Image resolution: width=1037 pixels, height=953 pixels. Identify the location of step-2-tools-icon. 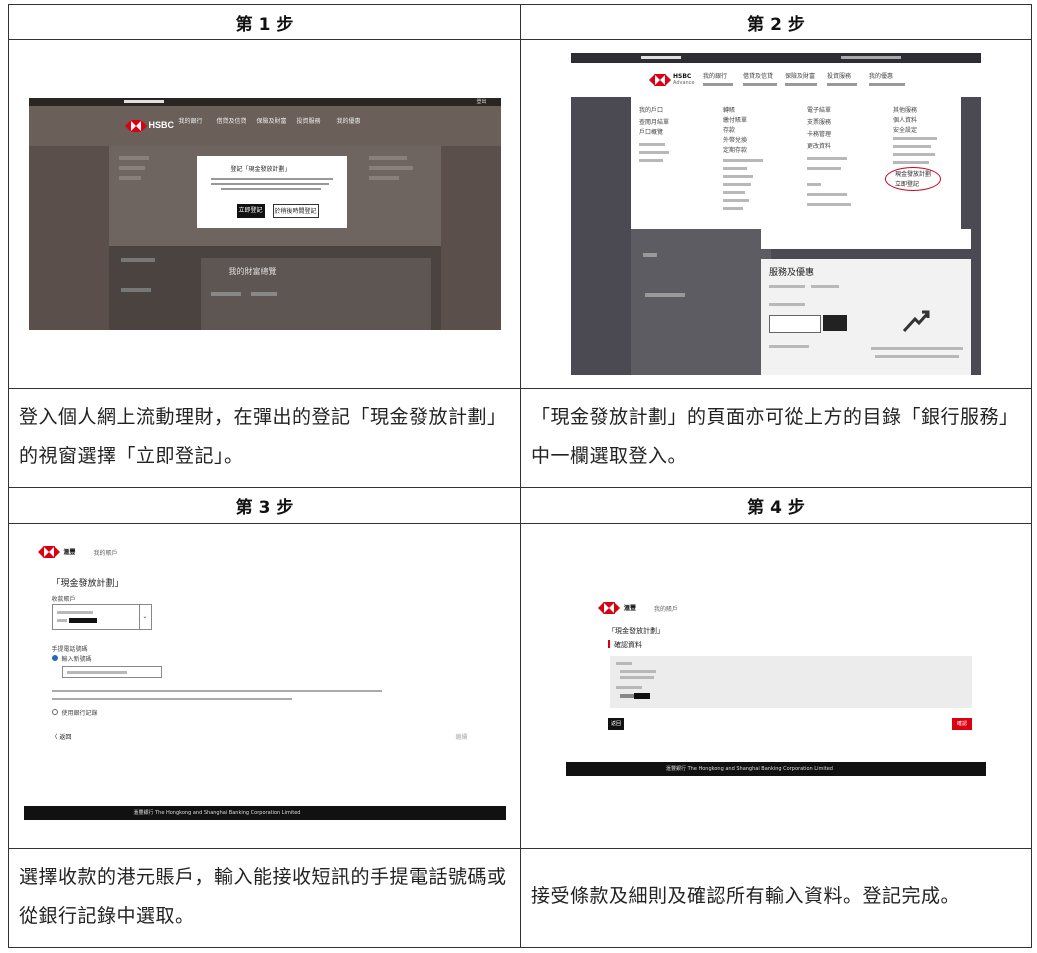
(916, 321).